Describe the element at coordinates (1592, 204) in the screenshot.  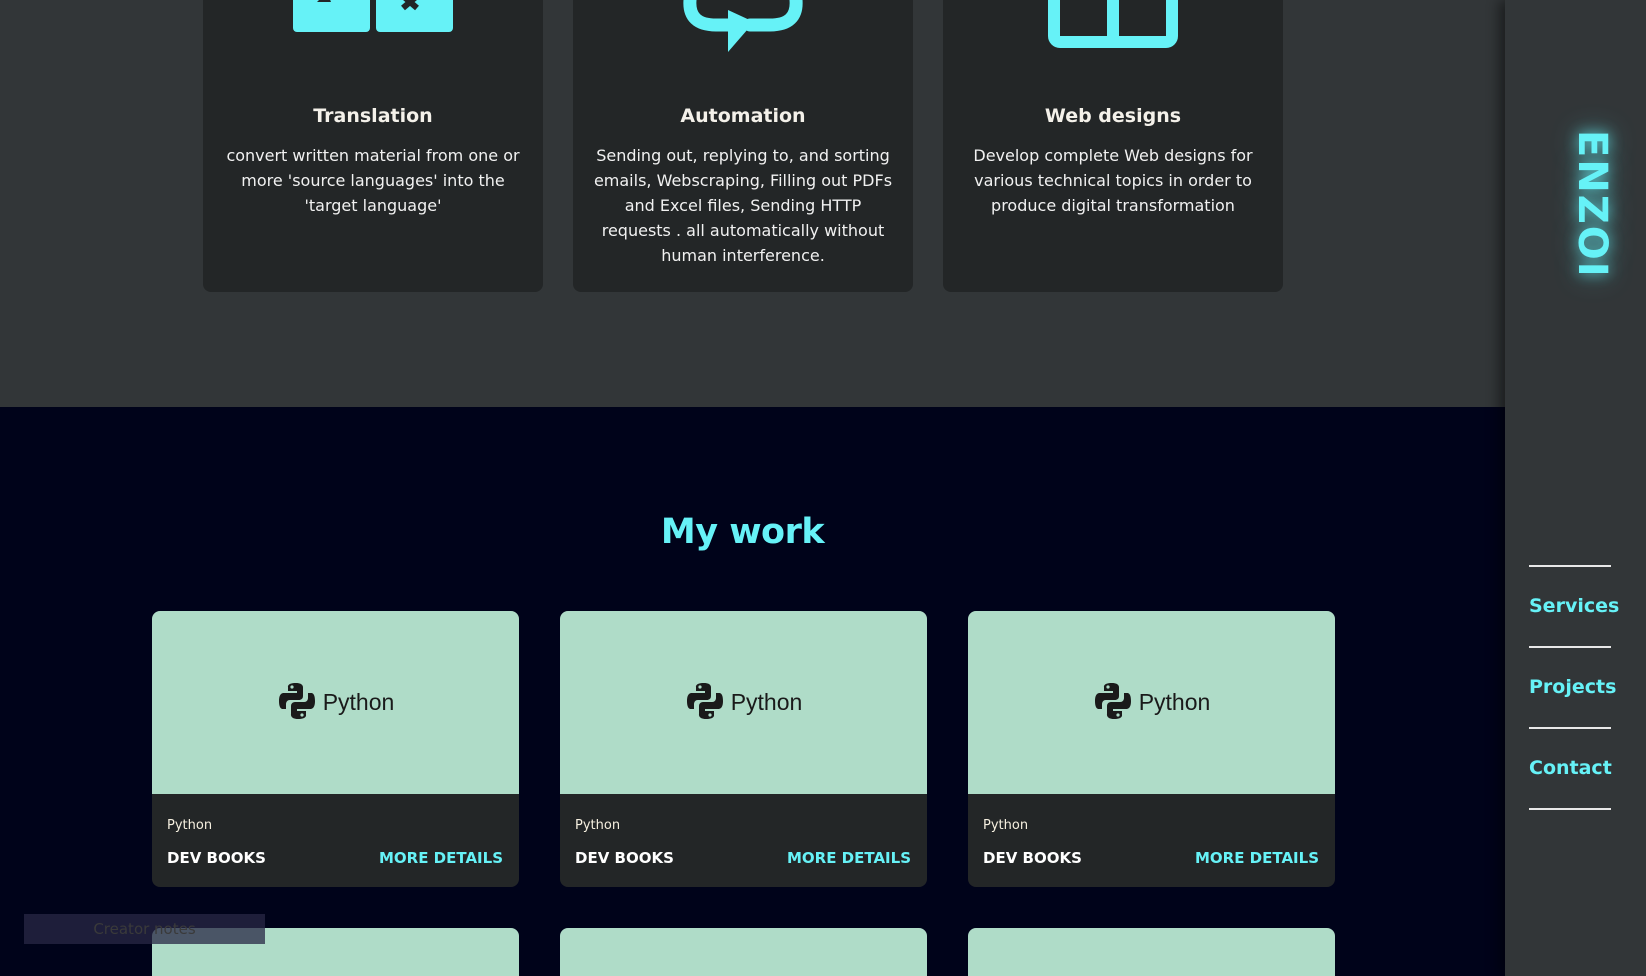
I see `brand-logo: ENZOI` at that location.